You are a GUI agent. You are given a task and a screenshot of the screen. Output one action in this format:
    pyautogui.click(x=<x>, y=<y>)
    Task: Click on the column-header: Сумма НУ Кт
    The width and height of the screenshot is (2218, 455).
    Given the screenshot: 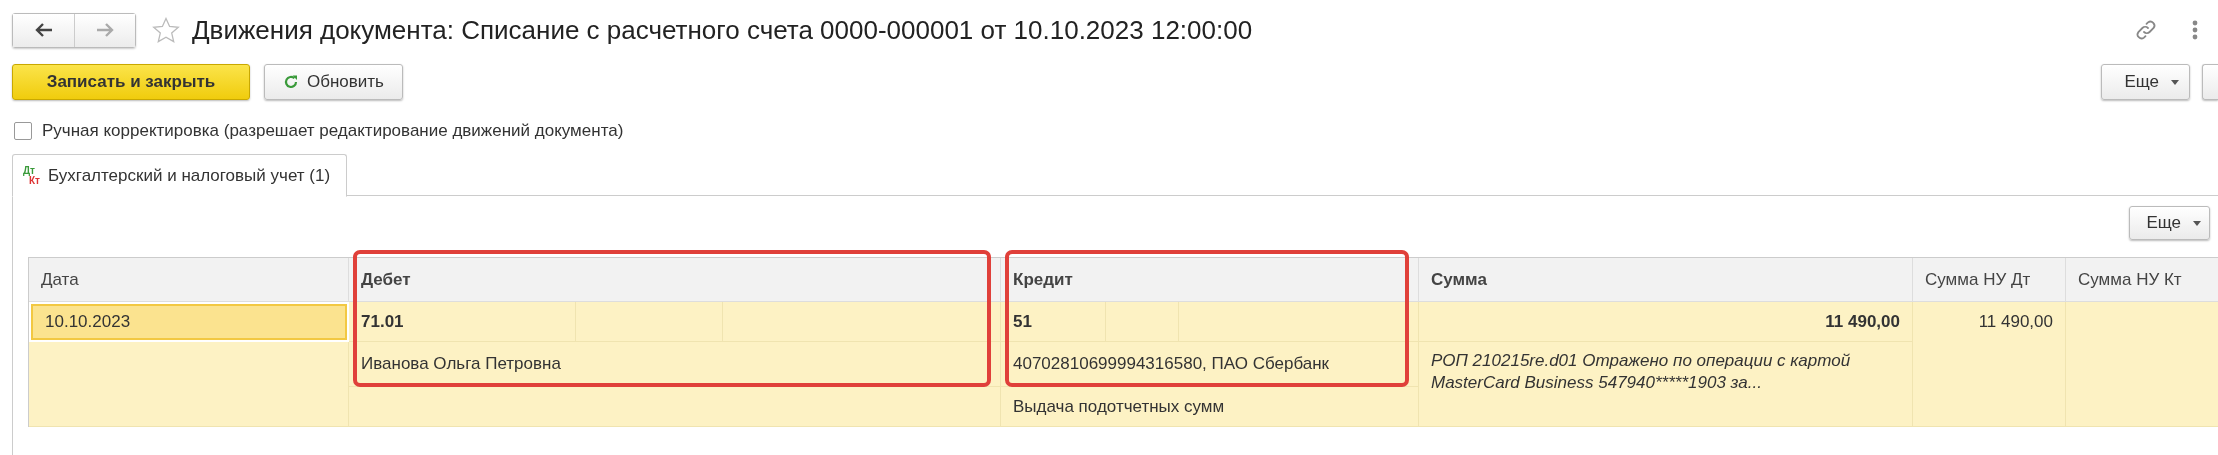 What is the action you would take?
    pyautogui.click(x=2142, y=280)
    